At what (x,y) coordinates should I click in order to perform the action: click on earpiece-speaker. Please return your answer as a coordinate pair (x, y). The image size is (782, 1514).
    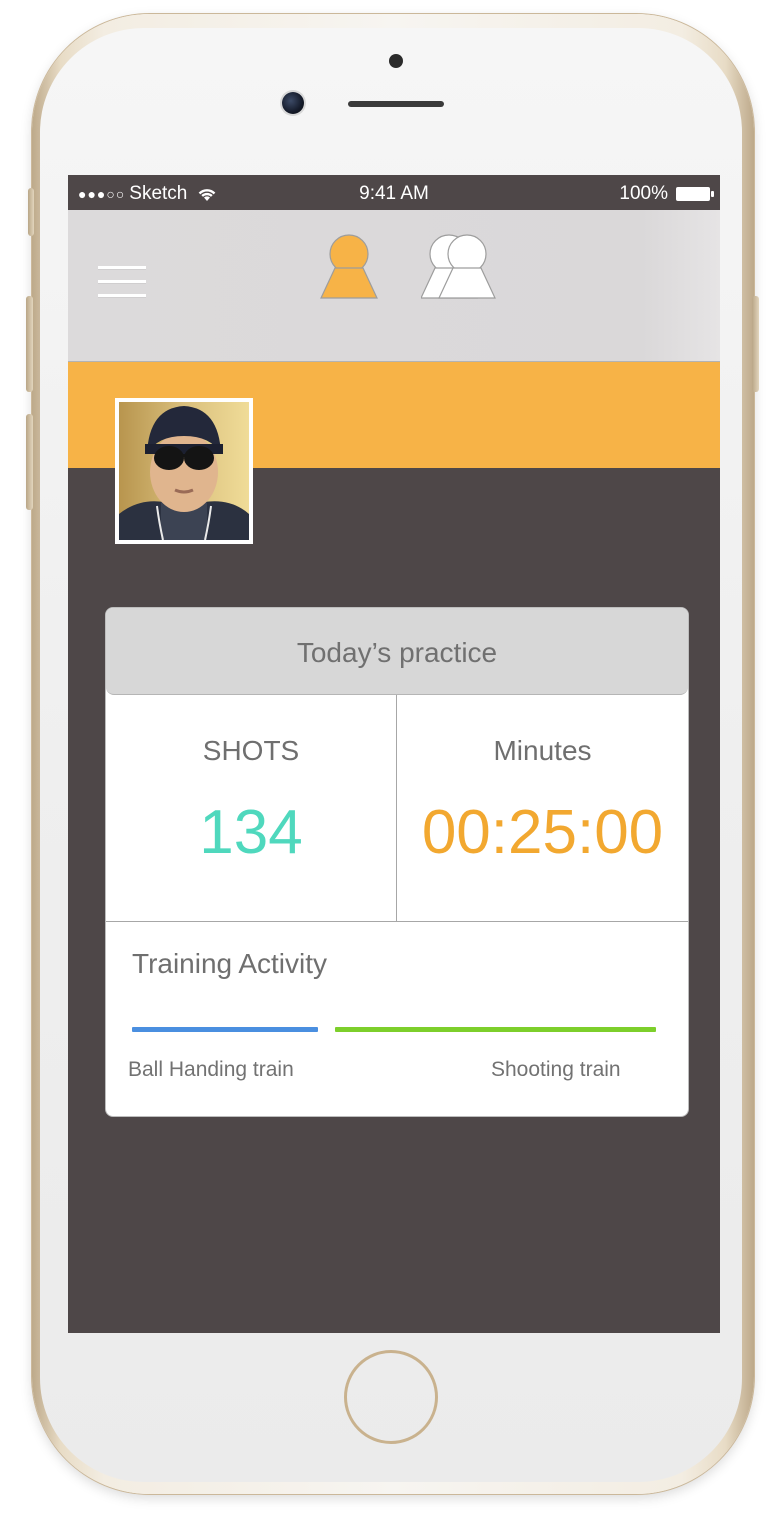
    Looking at the image, I should click on (396, 104).